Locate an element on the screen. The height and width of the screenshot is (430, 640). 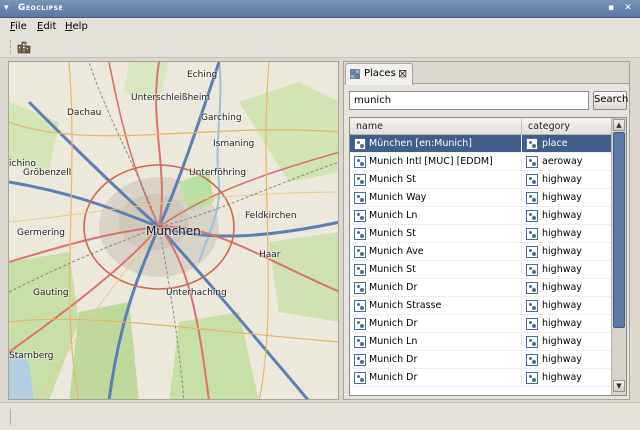
row-name: Munich St is located at coordinates (392, 179).